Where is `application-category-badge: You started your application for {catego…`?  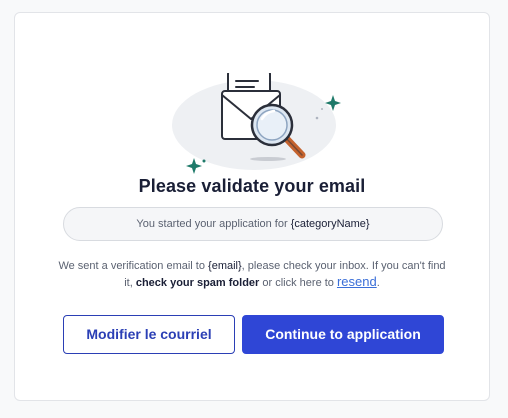 application-category-badge: You started your application for {catego… is located at coordinates (253, 224).